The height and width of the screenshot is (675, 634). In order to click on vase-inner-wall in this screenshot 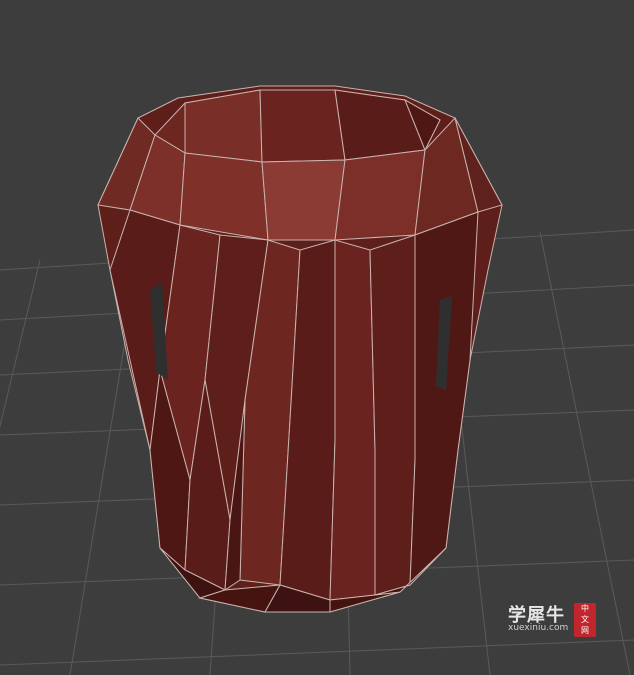, I will do `click(223, 126)`.